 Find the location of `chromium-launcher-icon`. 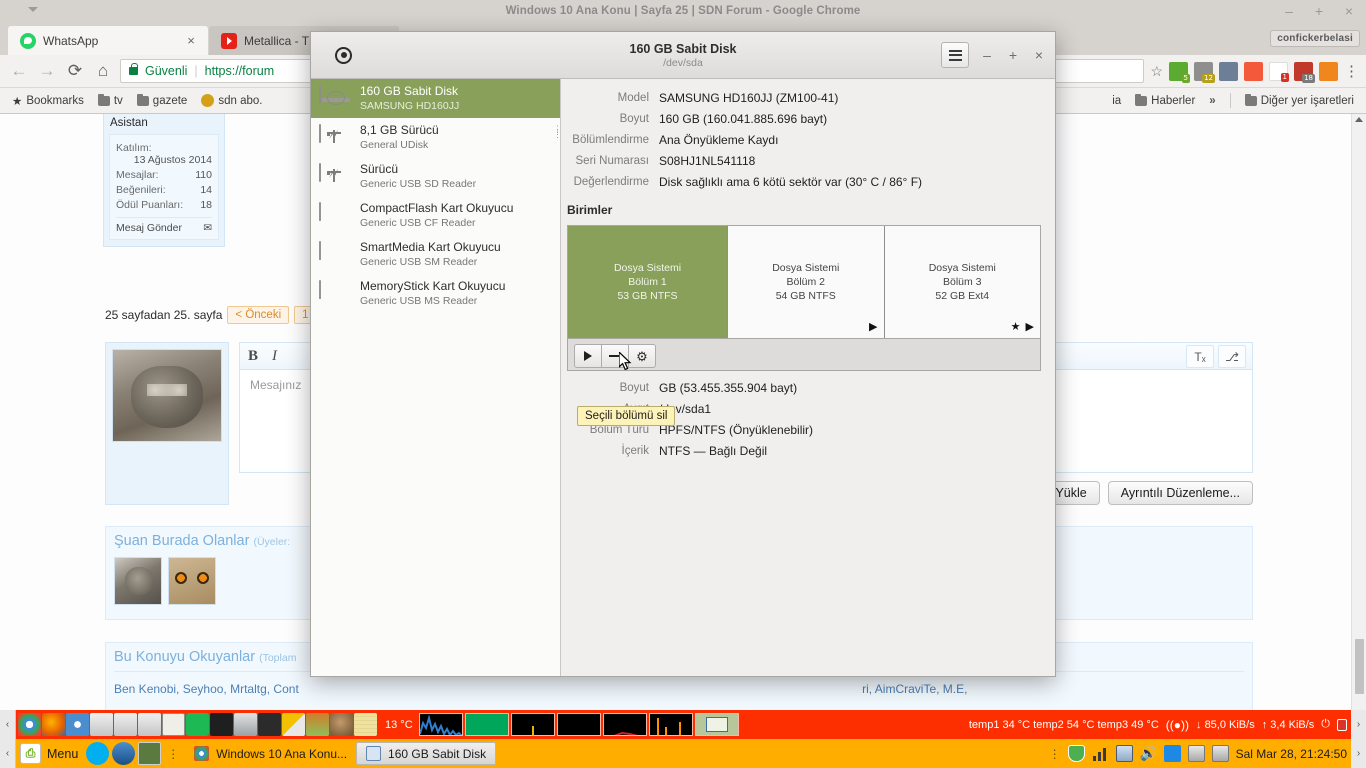

chromium-launcher-icon is located at coordinates (77, 724).